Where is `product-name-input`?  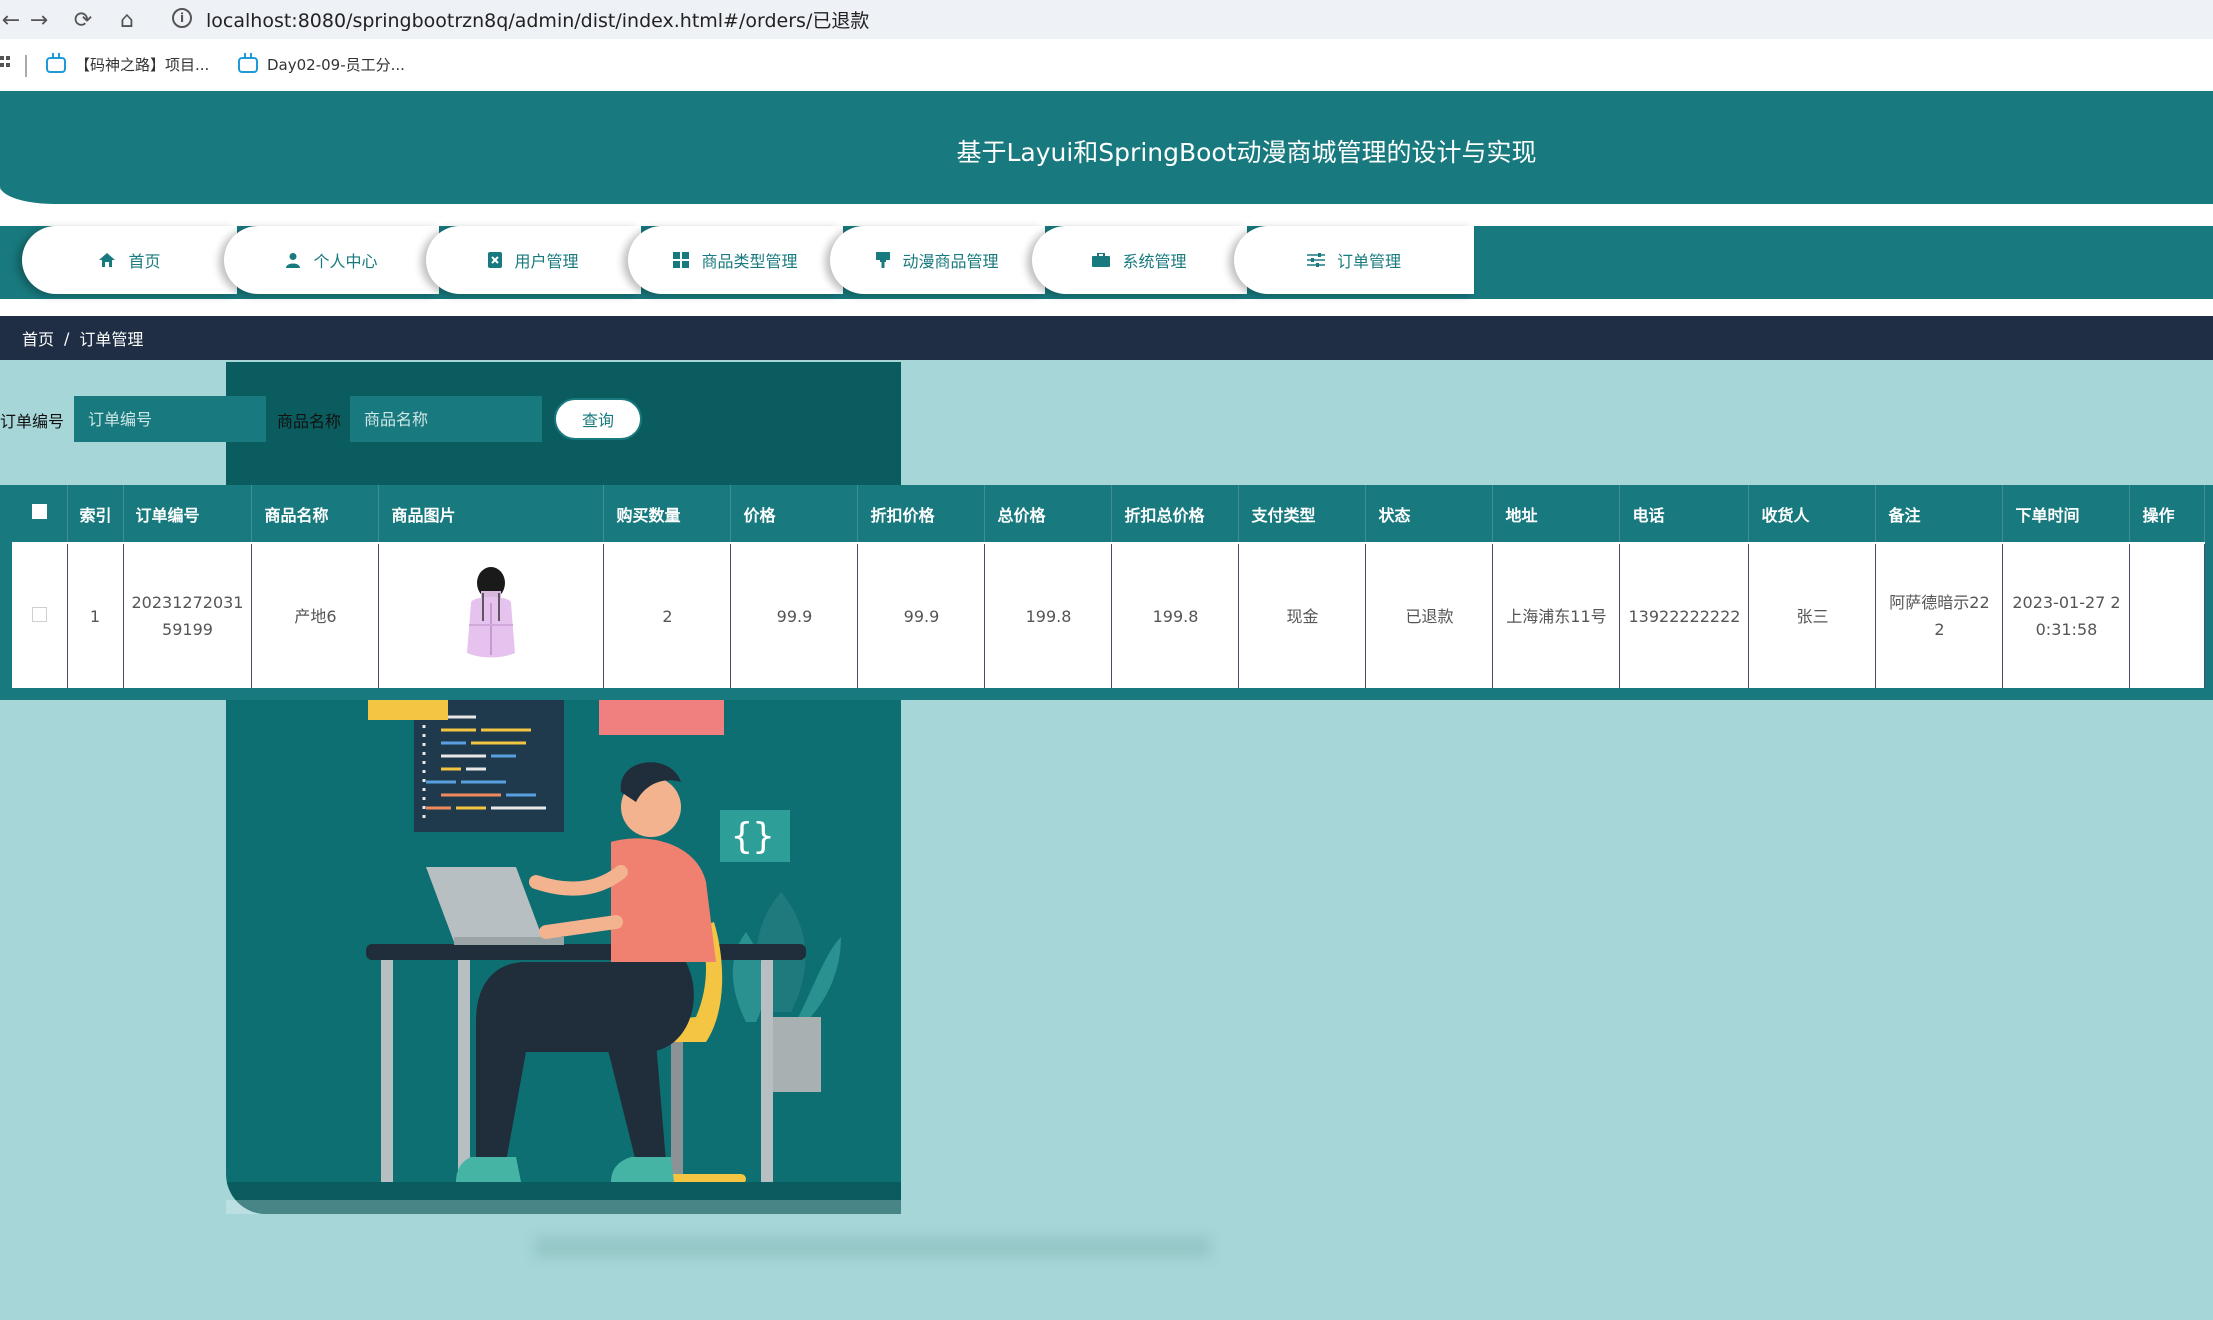
product-name-input is located at coordinates (446, 419).